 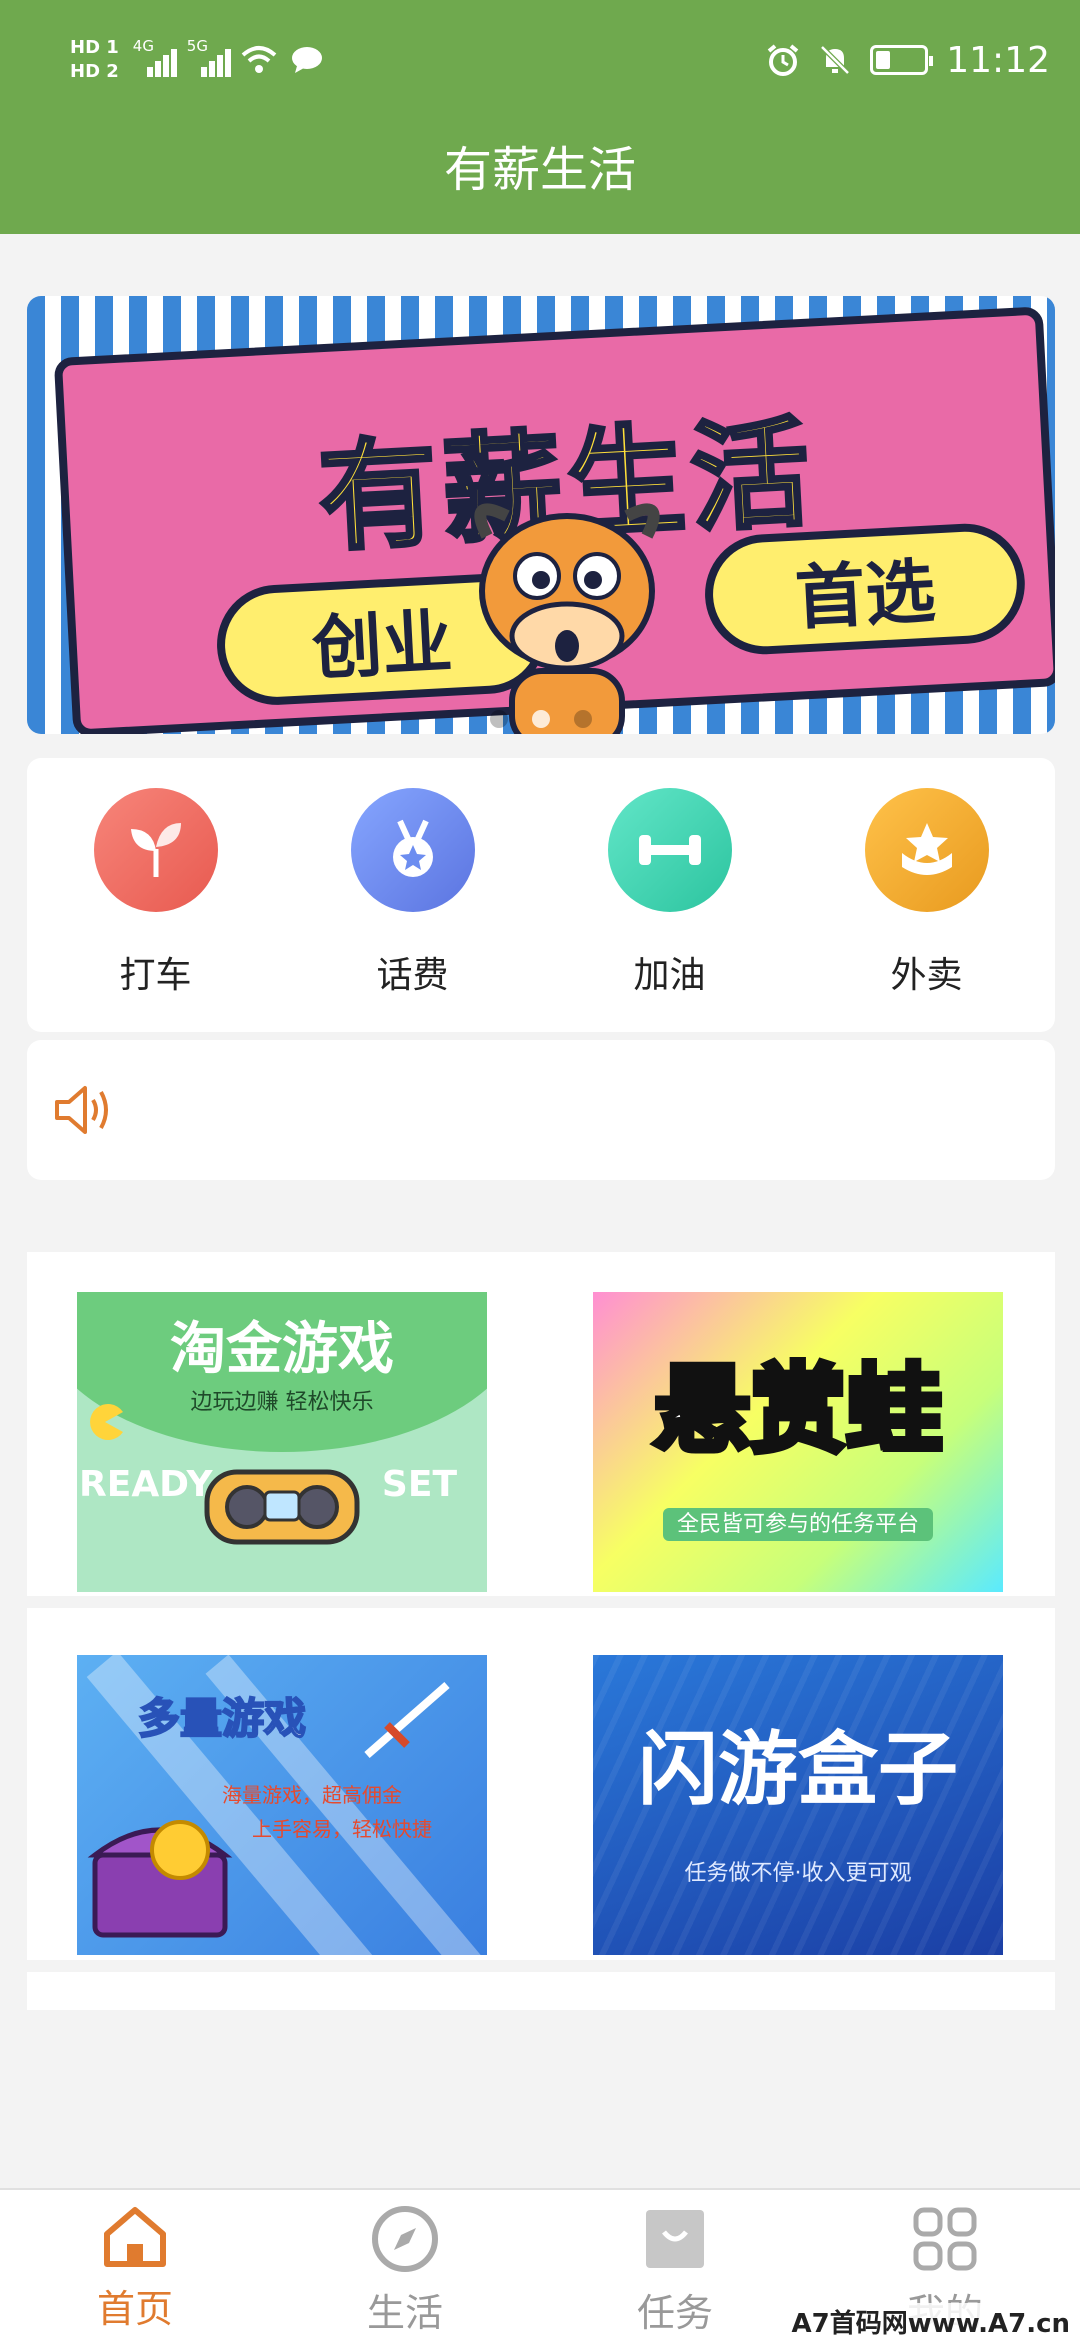 I want to click on tab-label: 生活, so click(x=404, y=2313).